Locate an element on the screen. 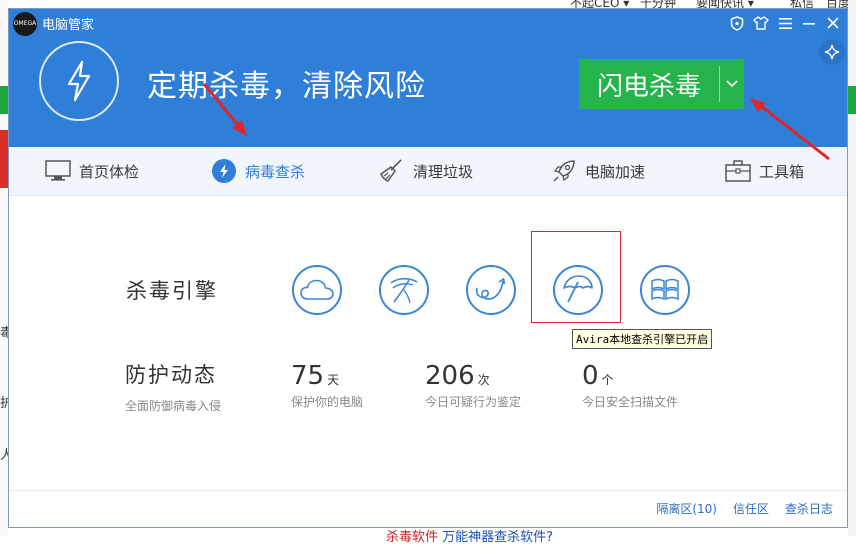 The height and width of the screenshot is (545, 856). stat-unit: 天 is located at coordinates (333, 380).